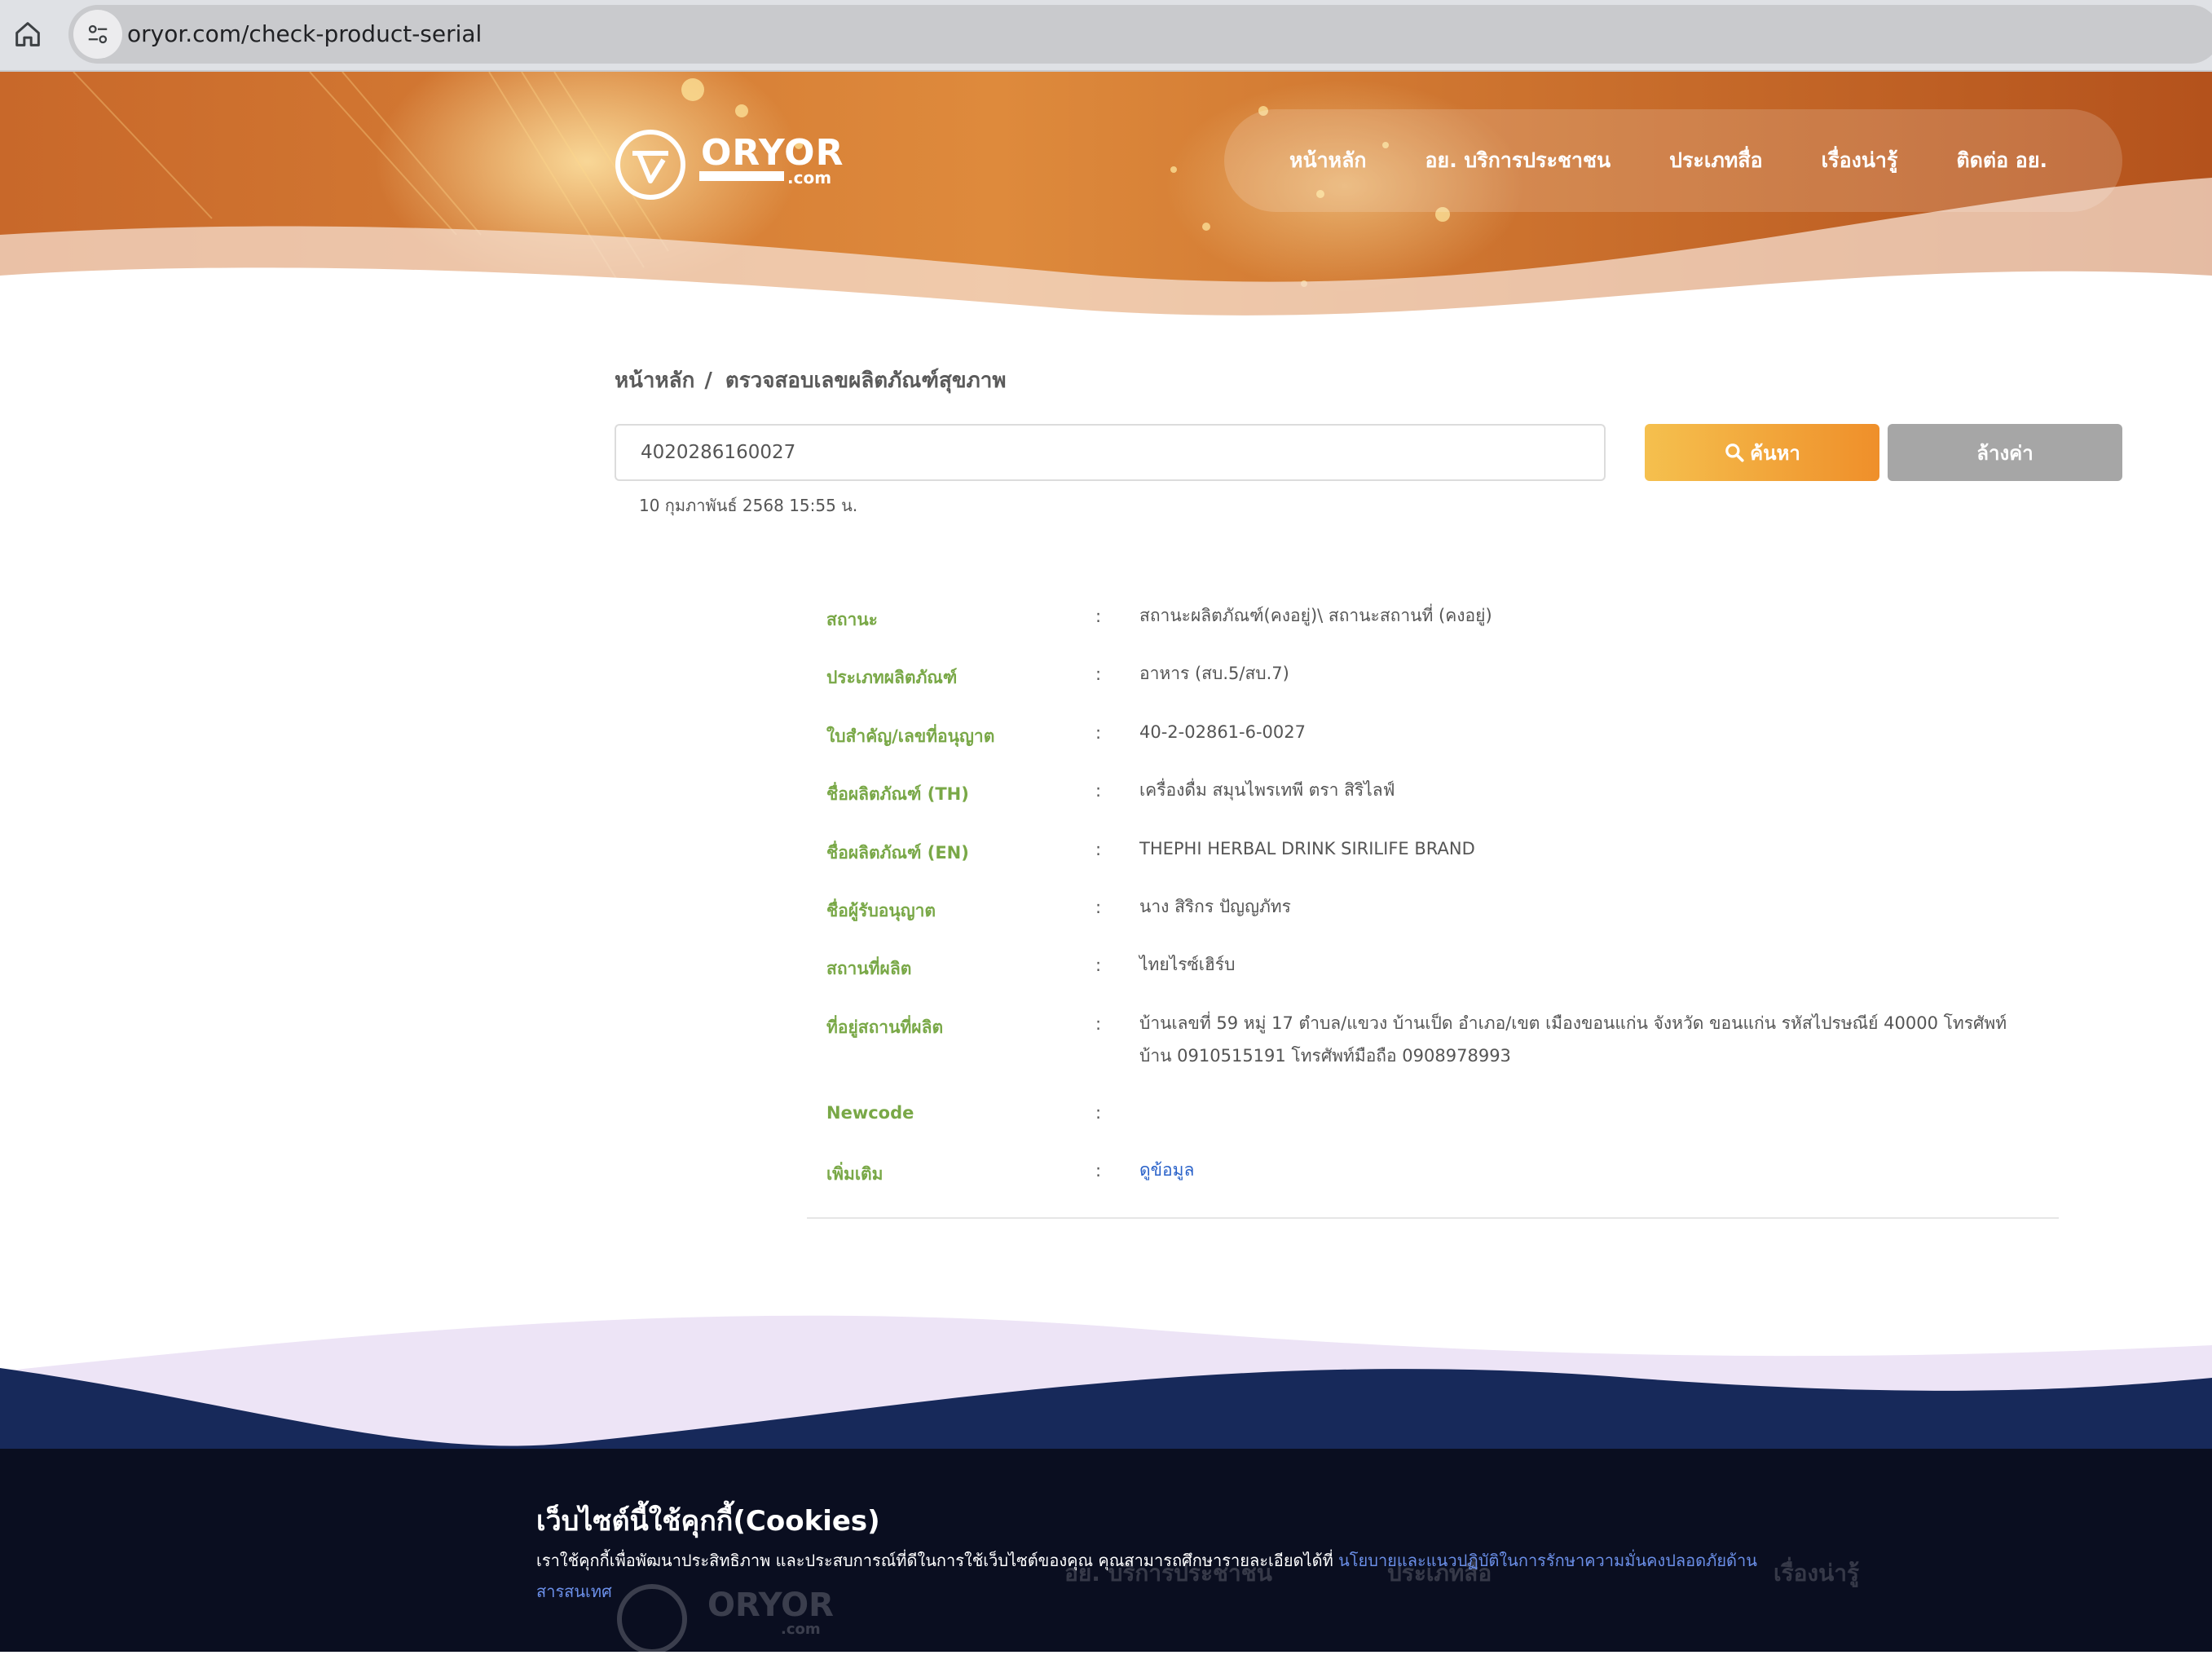 The image size is (2212, 1655). I want to click on nav-public-services: อย. บริการประชาชน, so click(1518, 160).